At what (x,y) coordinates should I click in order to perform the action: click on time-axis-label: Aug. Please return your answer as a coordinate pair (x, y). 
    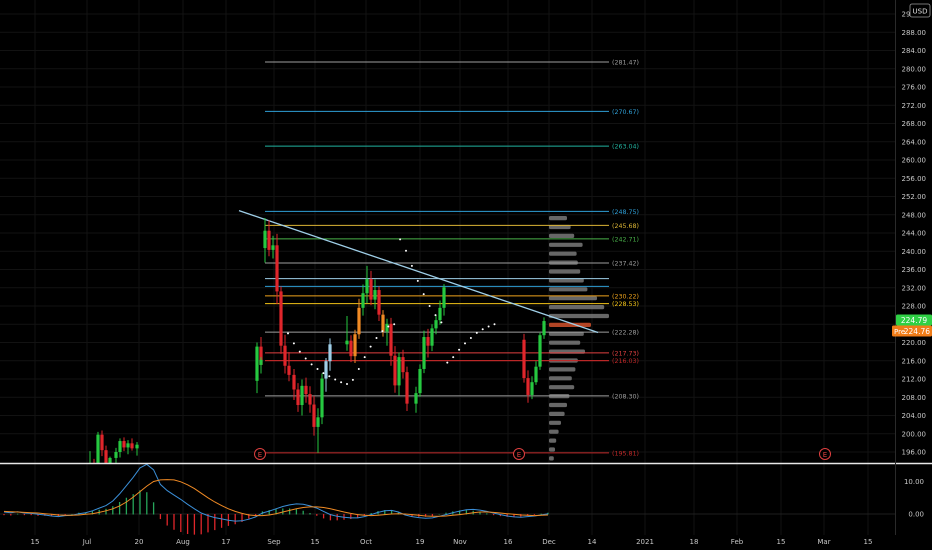
    Looking at the image, I should click on (183, 542).